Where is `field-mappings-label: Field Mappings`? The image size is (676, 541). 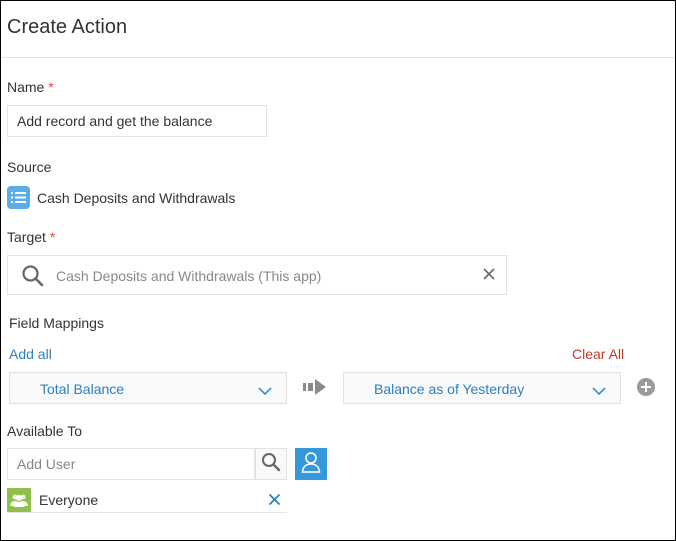 field-mappings-label: Field Mappings is located at coordinates (56, 323).